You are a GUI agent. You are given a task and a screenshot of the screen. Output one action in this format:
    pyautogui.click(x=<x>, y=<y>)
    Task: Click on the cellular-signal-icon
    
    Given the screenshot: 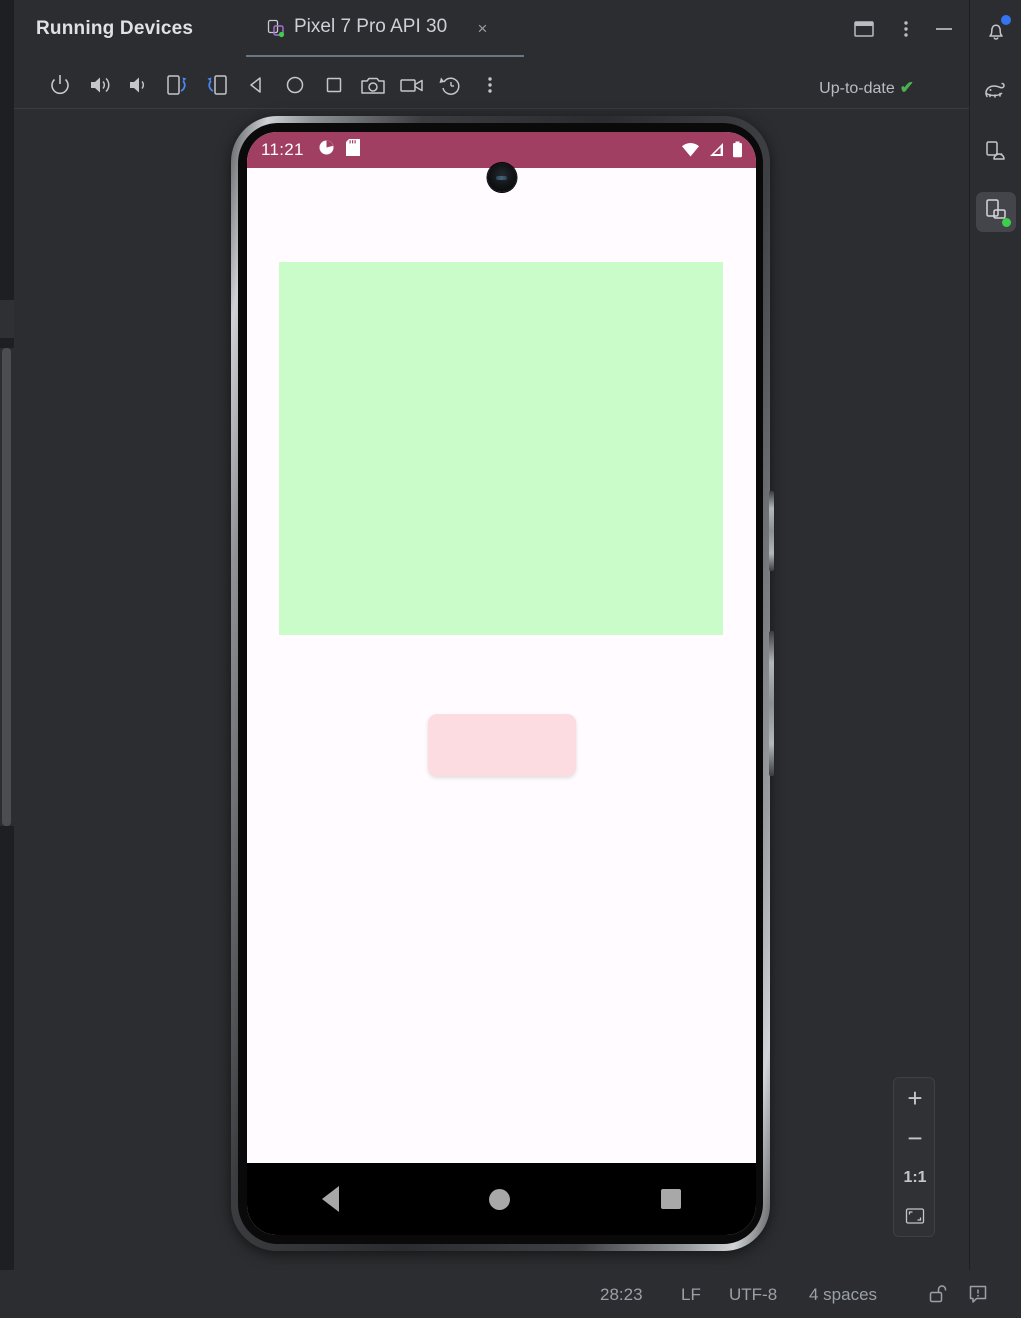 What is the action you would take?
    pyautogui.click(x=716, y=152)
    